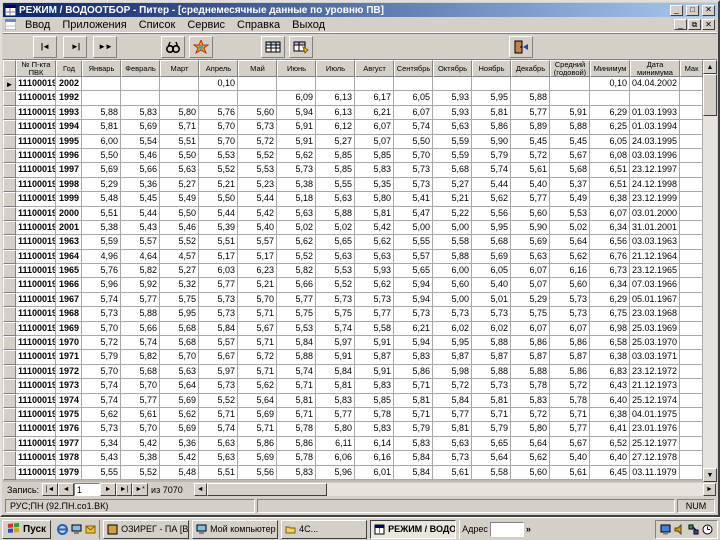  Describe the element at coordinates (707, 529) in the screenshot. I see `tray-scheduler-icon` at that location.